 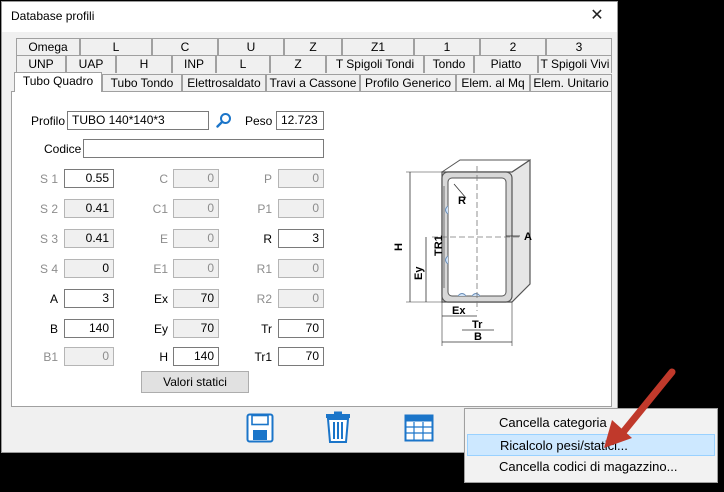 I want to click on diagram-label-a: A, so click(x=528, y=237).